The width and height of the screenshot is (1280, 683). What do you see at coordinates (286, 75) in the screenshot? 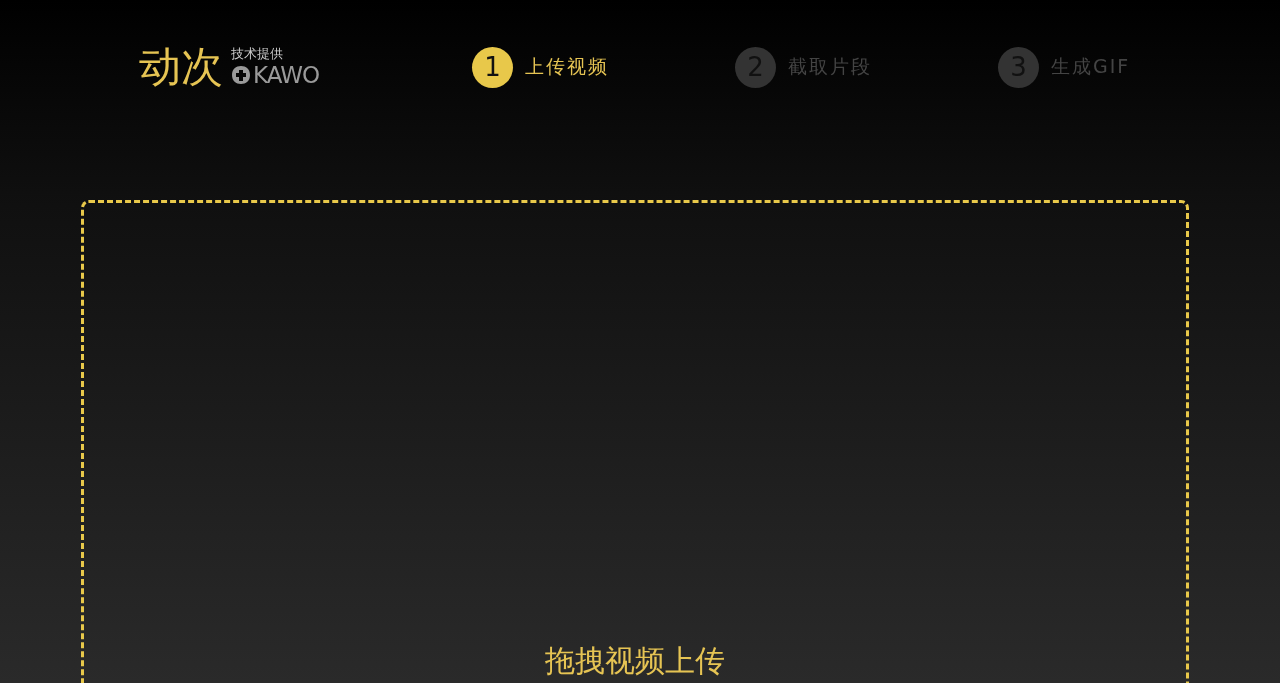
I see `brand-name: KAWO` at bounding box center [286, 75].